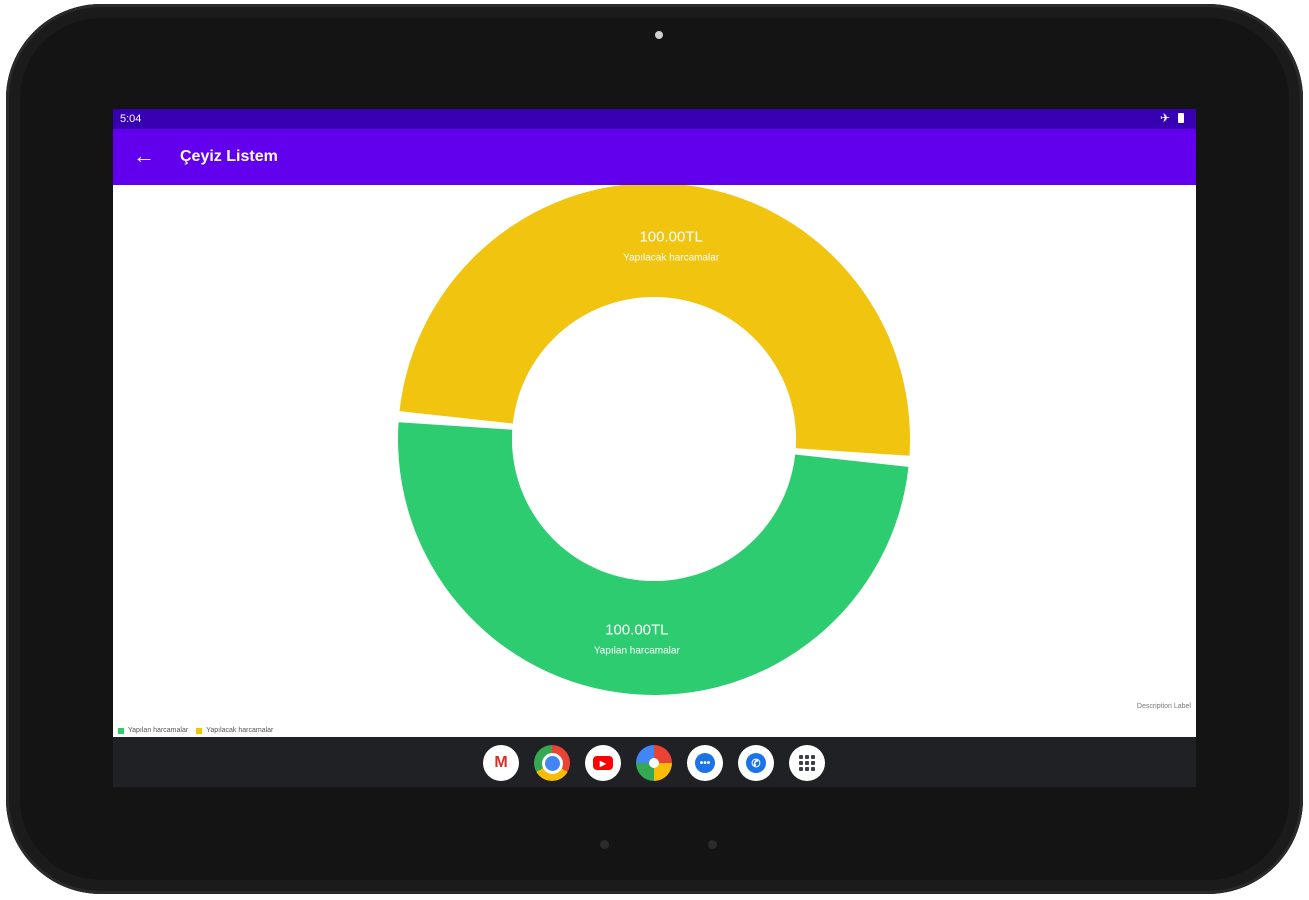  Describe the element at coordinates (671, 258) in the screenshot. I see `slice-name-label: Yapılacak harcamalar` at that location.